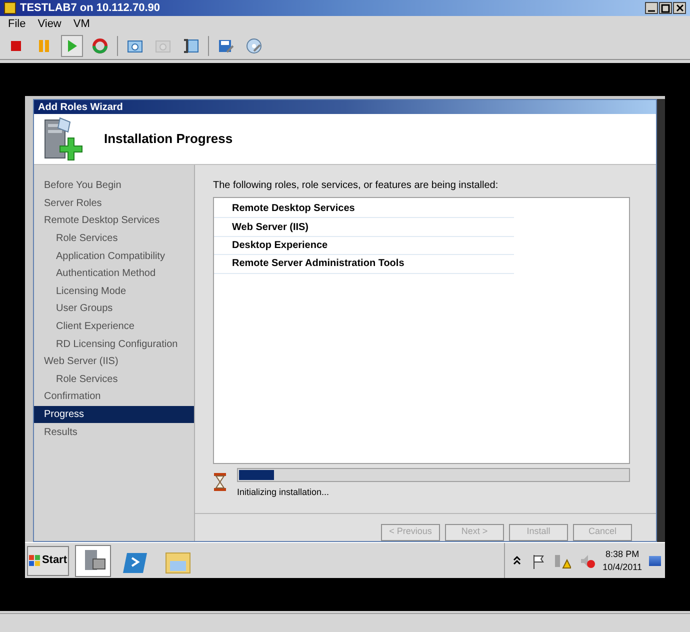 Image resolution: width=690 pixels, height=632 pixels. Describe the element at coordinates (114, 432) in the screenshot. I see `nav-item: Results` at that location.